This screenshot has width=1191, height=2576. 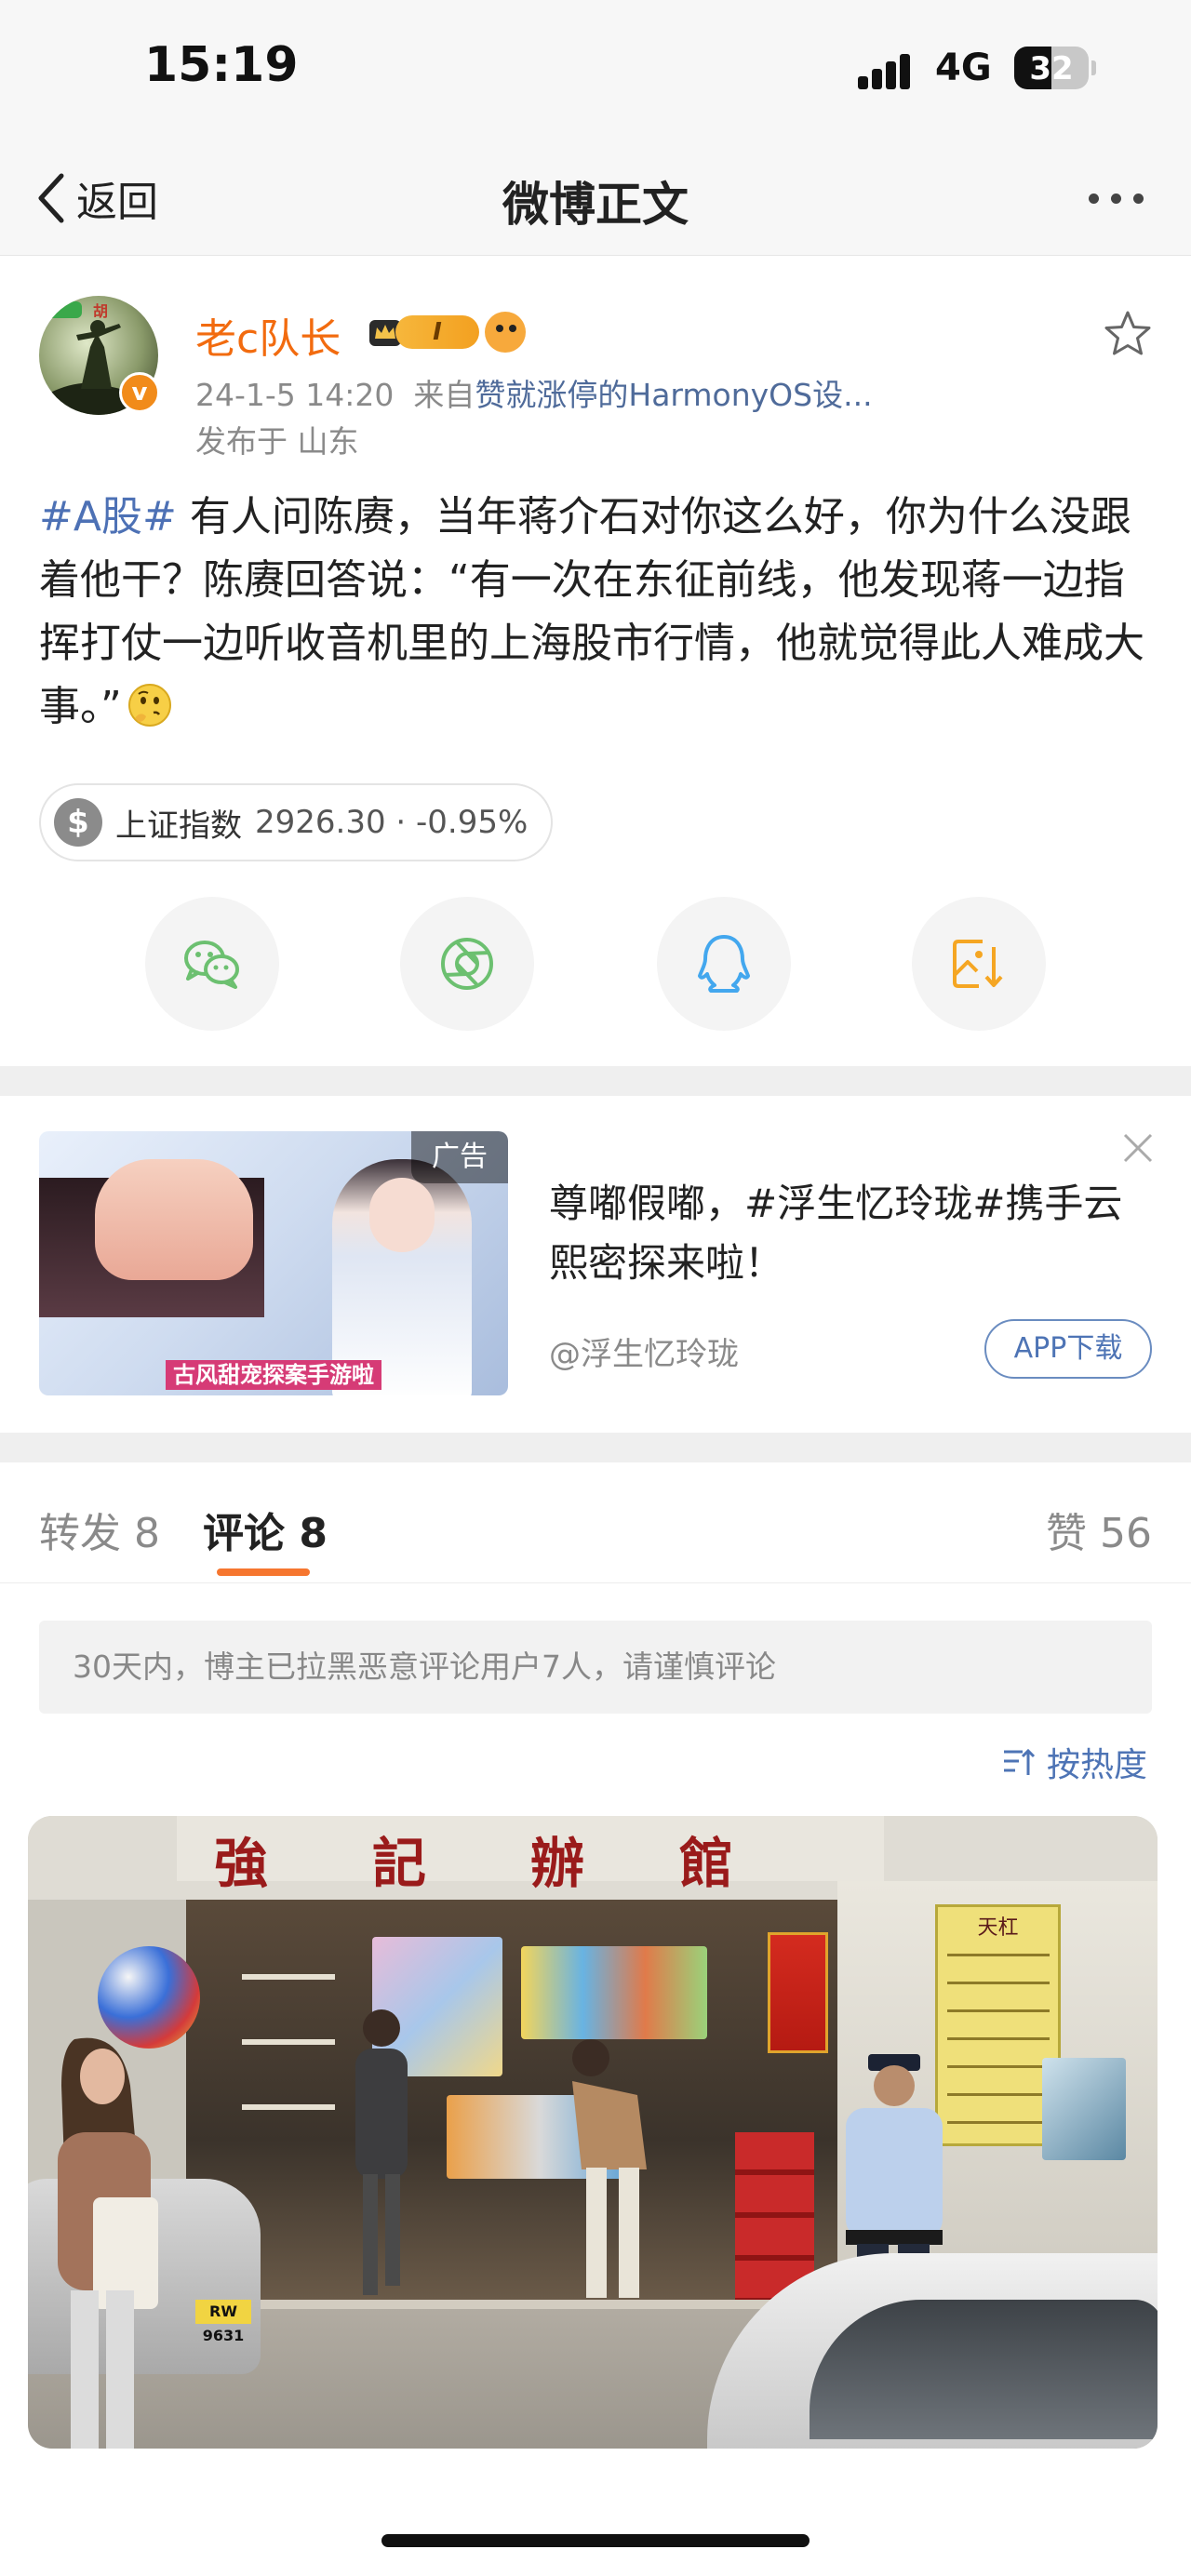 What do you see at coordinates (149, 705) in the screenshot?
I see `thinking-face-icon` at bounding box center [149, 705].